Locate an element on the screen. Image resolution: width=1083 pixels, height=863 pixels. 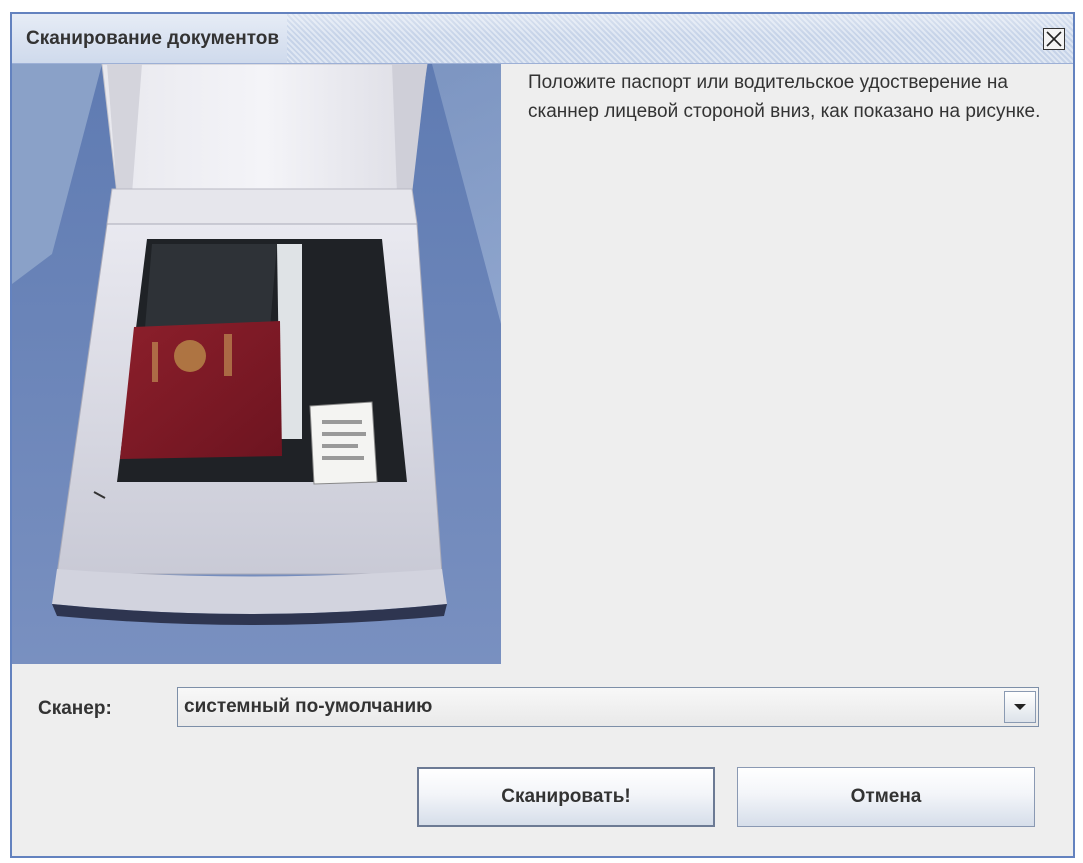
title-bar: Сканирование документов is located at coordinates (542, 38).